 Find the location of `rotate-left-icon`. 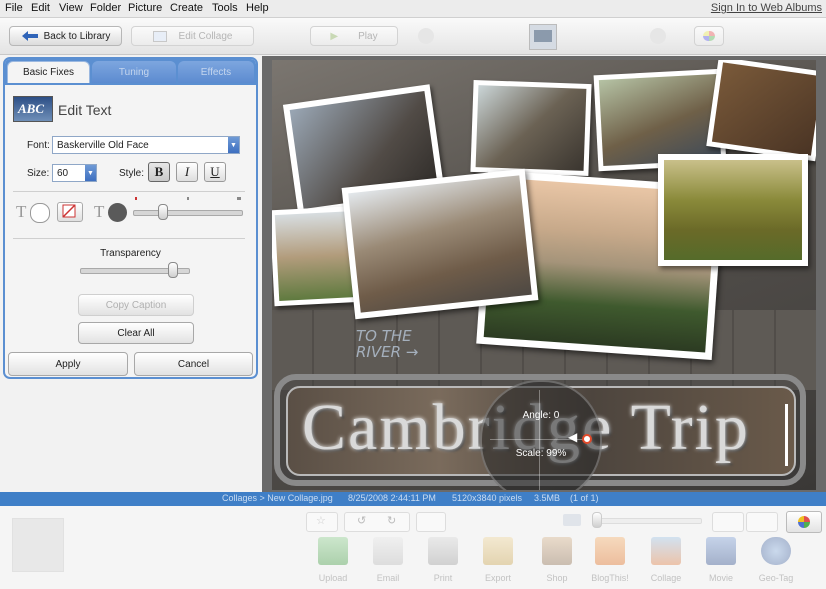

rotate-left-icon is located at coordinates (426, 36).